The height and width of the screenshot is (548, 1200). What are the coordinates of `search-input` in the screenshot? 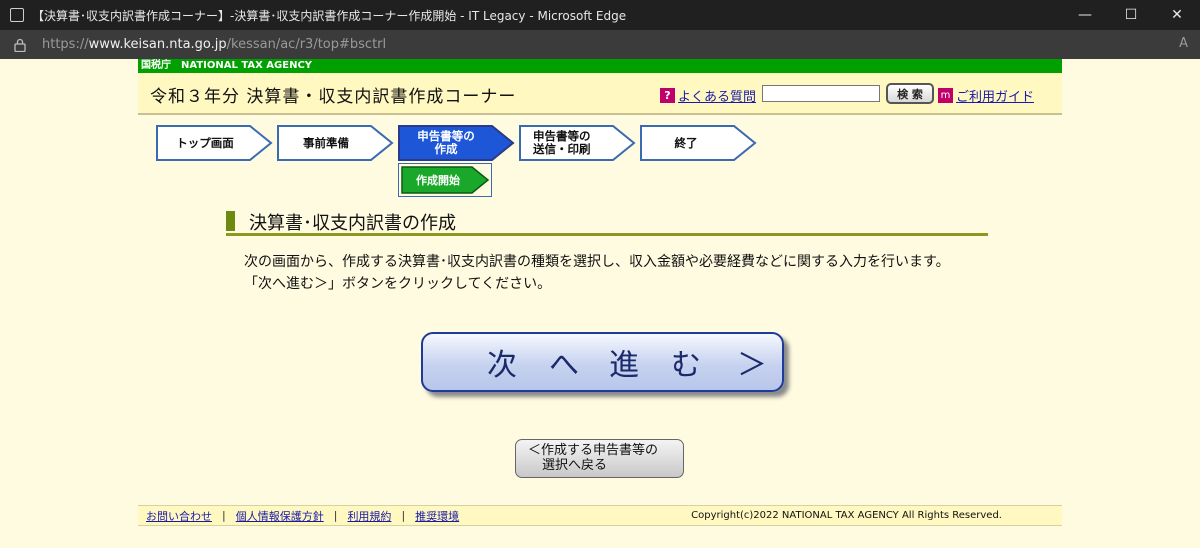 It's located at (821, 93).